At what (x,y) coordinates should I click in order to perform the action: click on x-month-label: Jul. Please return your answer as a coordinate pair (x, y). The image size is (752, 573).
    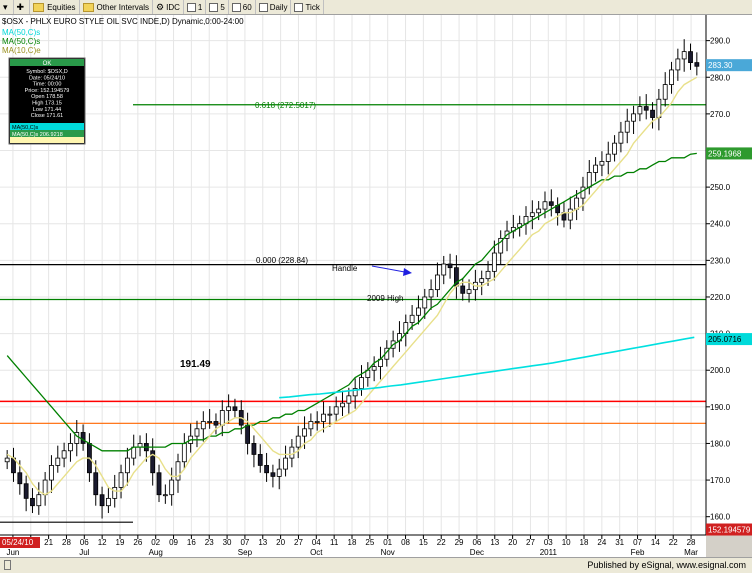
    Looking at the image, I should click on (84, 552).